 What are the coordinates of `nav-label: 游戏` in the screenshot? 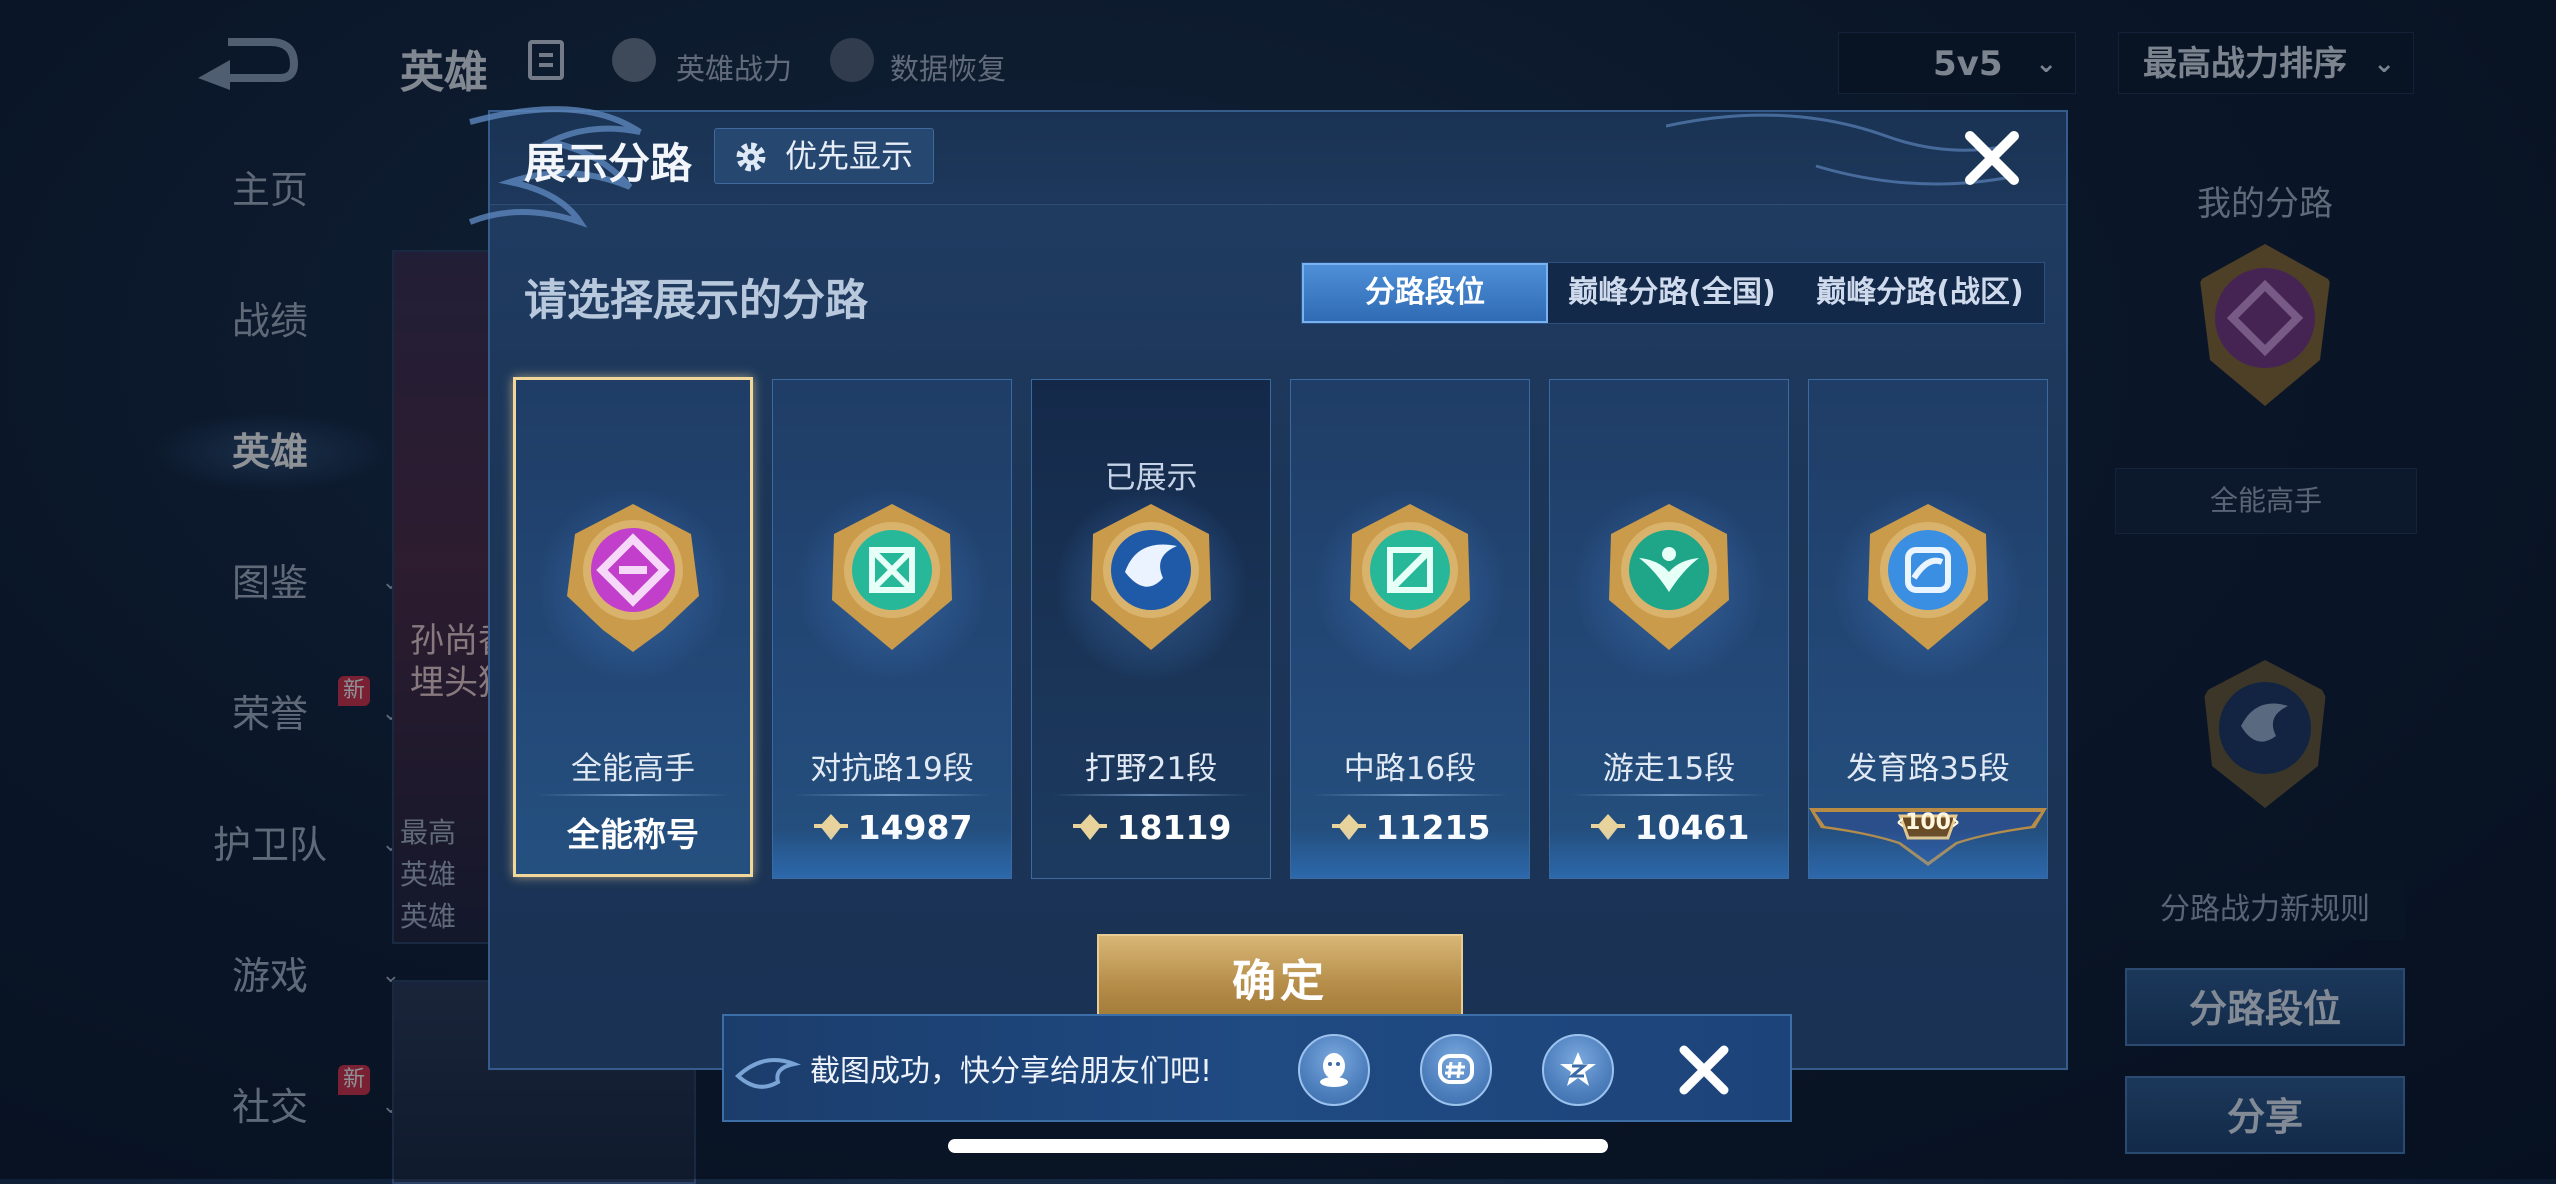 It's located at (269, 976).